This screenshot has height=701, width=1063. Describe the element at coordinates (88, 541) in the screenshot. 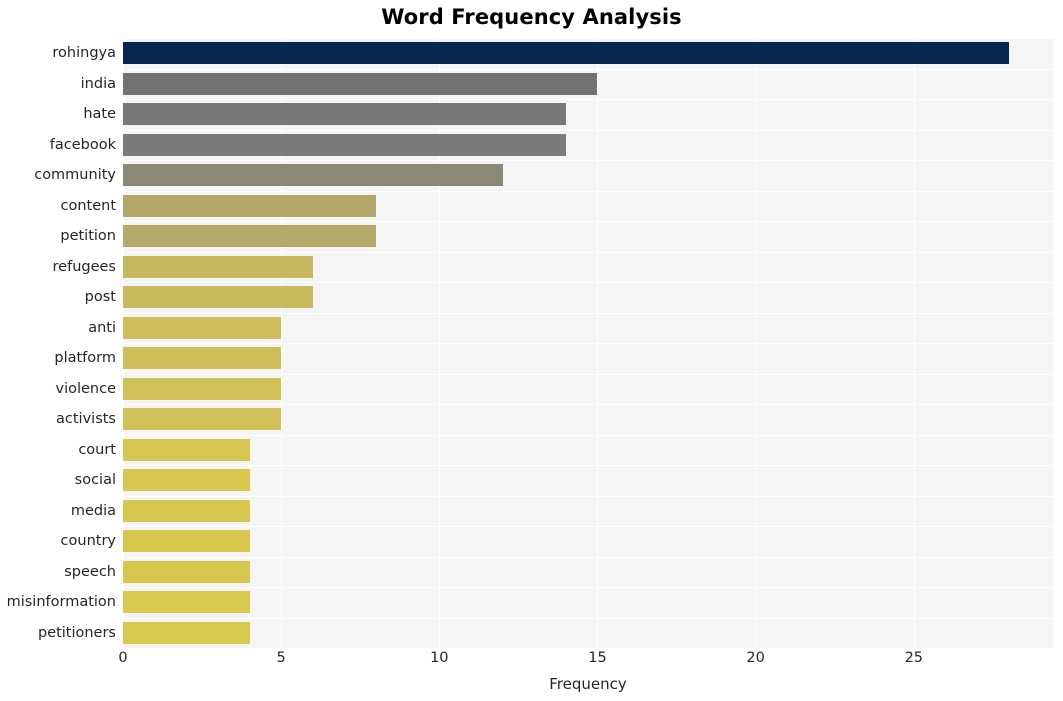

I see `y-axis-tick-label: country` at that location.